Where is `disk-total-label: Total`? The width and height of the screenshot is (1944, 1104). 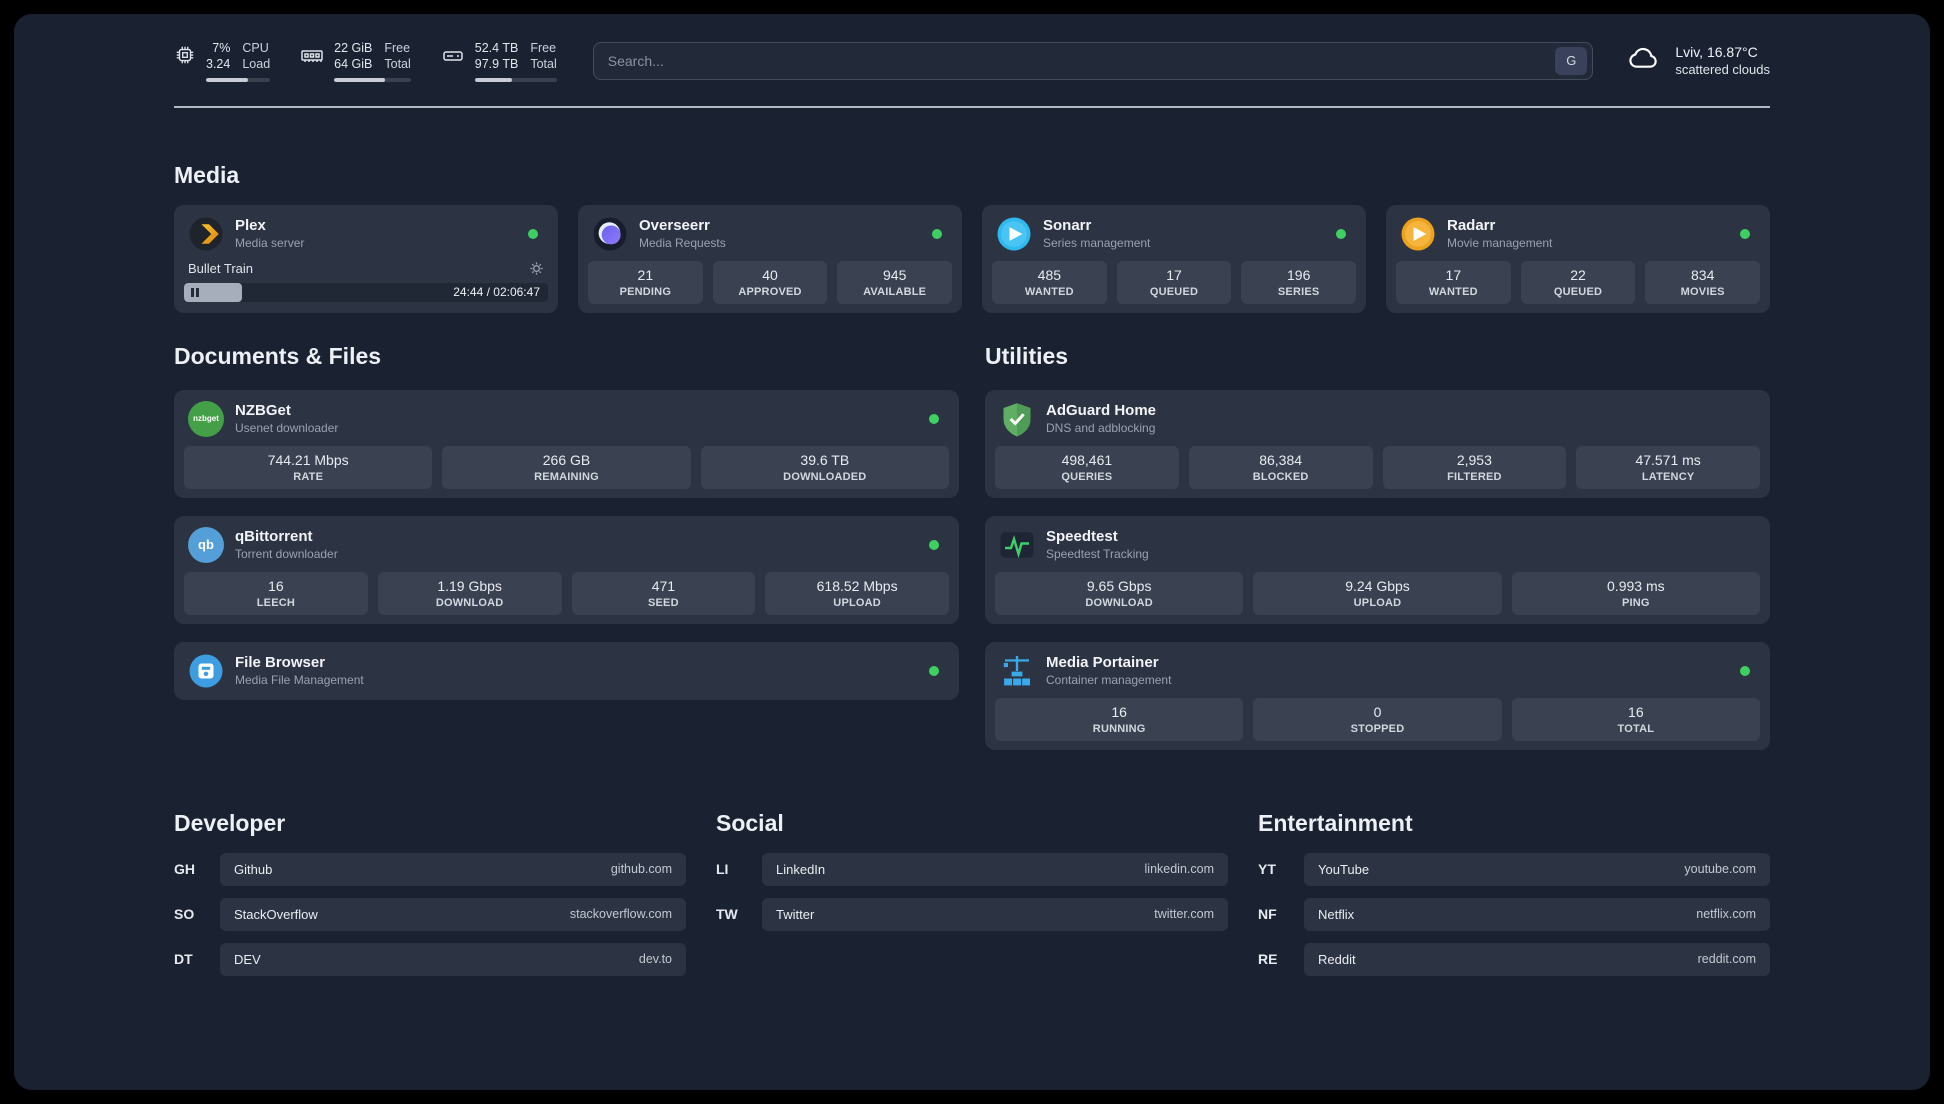 disk-total-label: Total is located at coordinates (543, 64).